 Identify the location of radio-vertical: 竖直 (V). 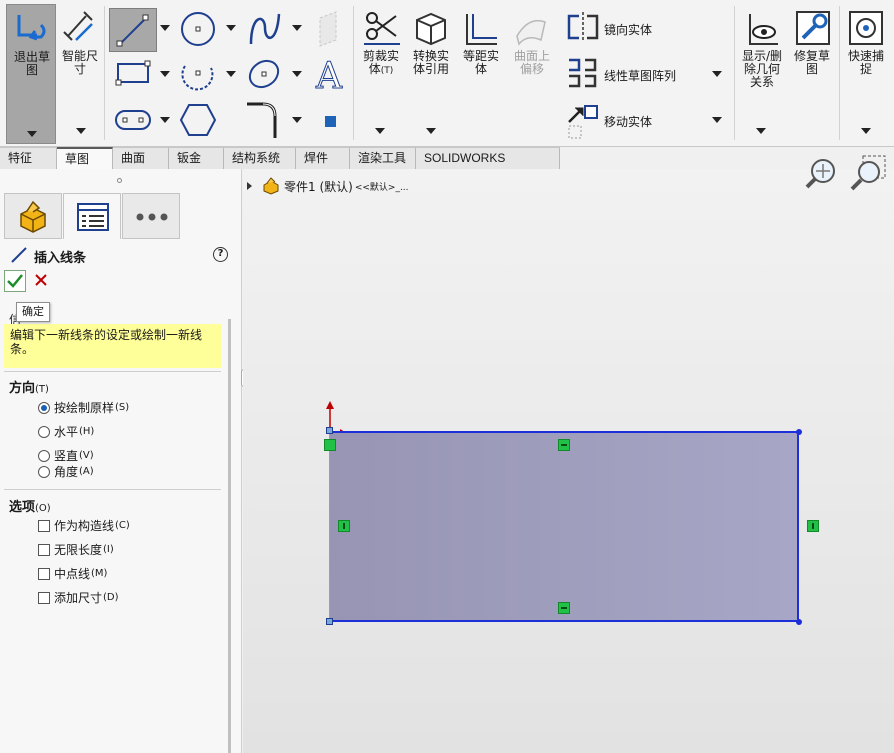
(66, 455).